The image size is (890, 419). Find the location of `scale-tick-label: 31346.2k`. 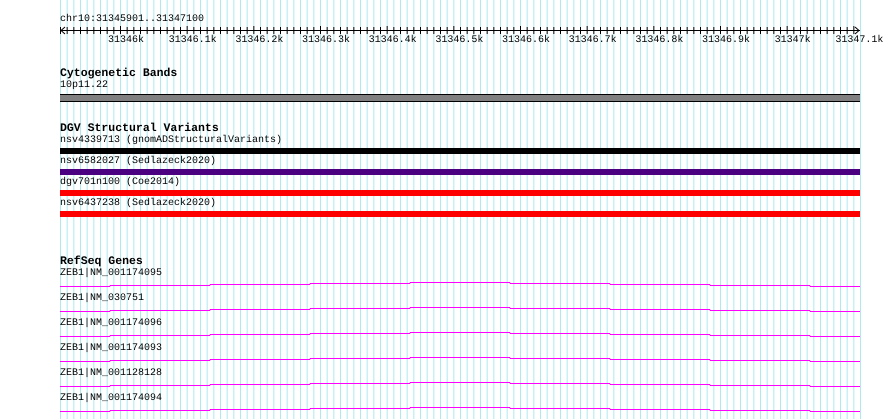

scale-tick-label: 31346.2k is located at coordinates (259, 41).